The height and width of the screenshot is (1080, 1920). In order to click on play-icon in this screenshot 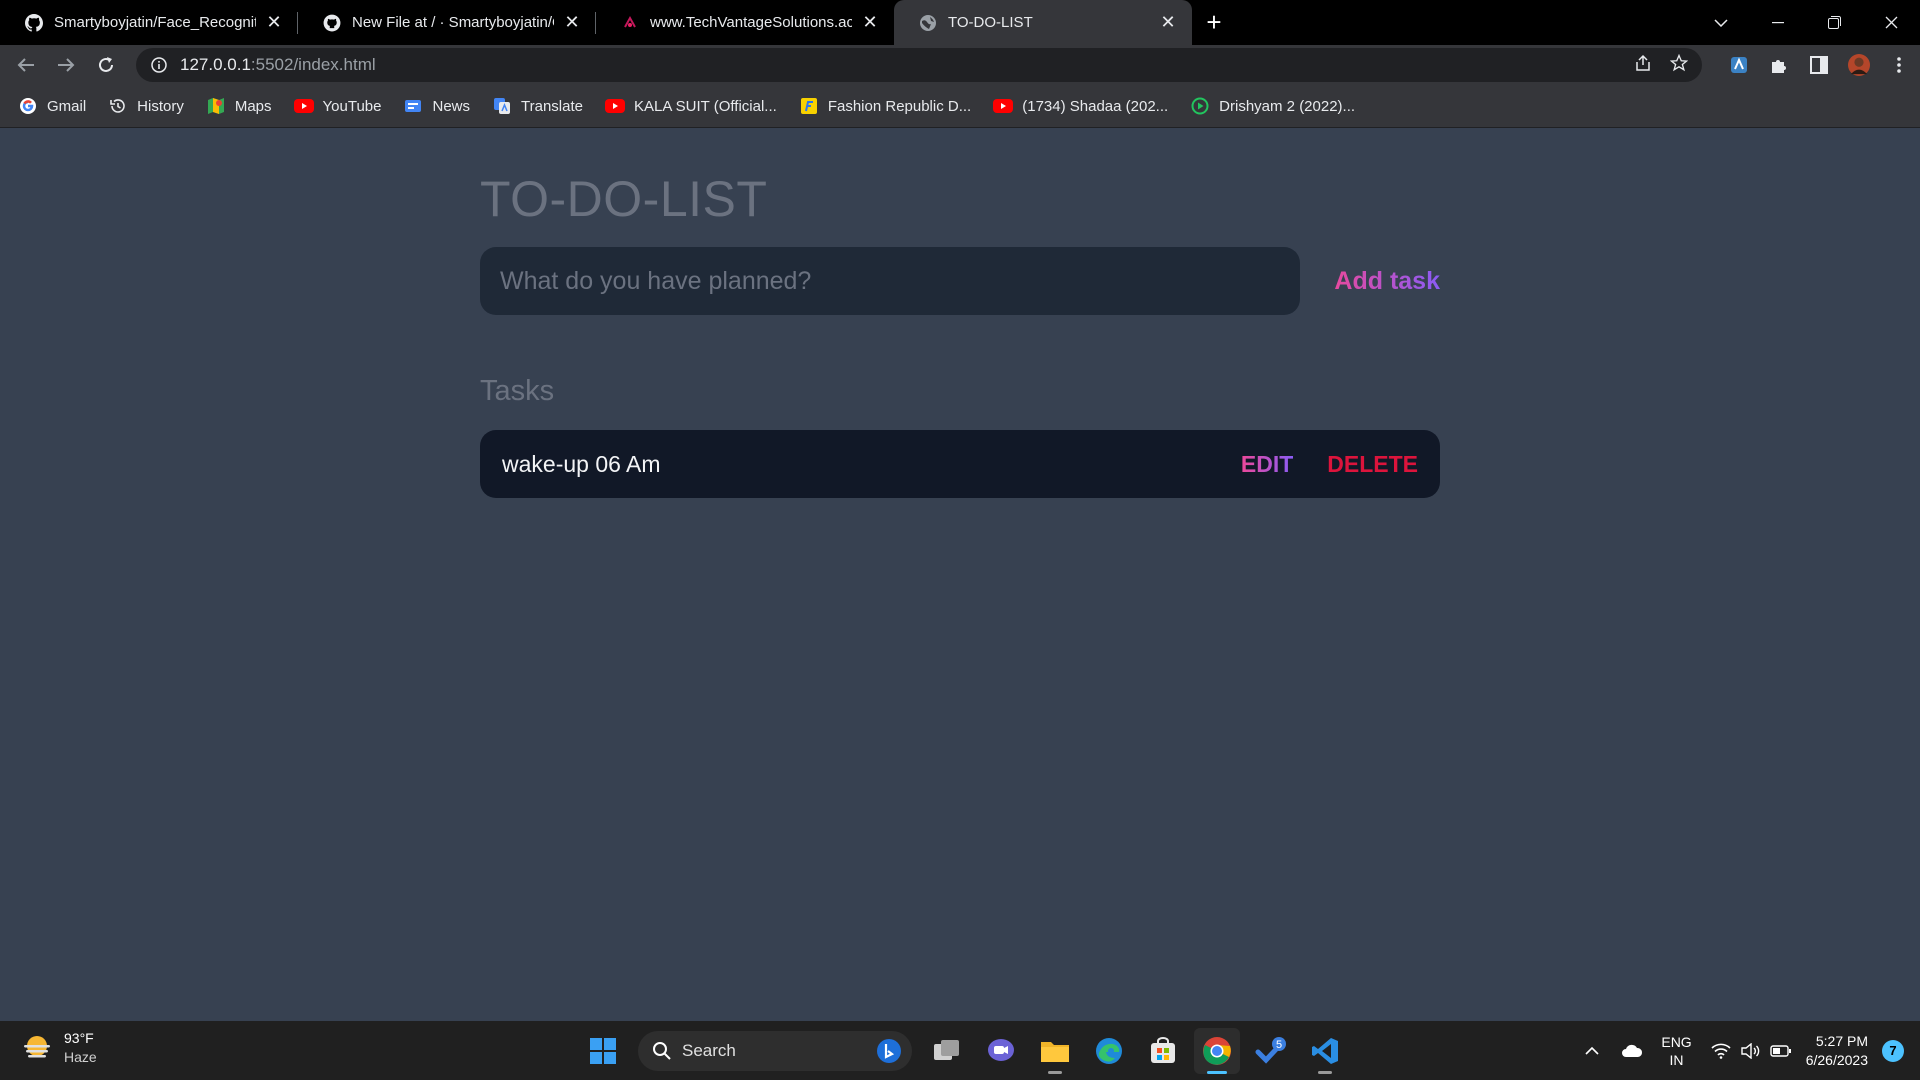, I will do `click(1200, 106)`.